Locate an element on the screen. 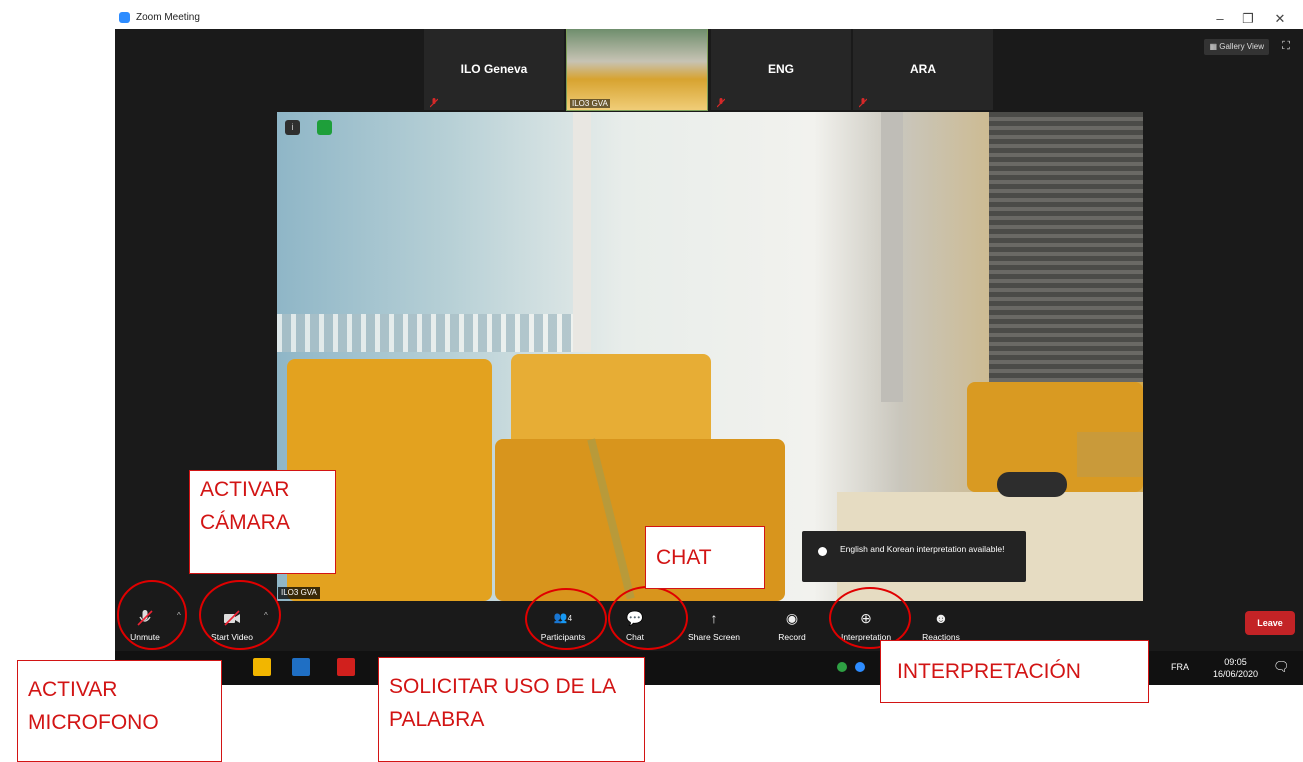  annotation-interpretacion: INTERPRETACIÓN is located at coordinates (1014, 671).